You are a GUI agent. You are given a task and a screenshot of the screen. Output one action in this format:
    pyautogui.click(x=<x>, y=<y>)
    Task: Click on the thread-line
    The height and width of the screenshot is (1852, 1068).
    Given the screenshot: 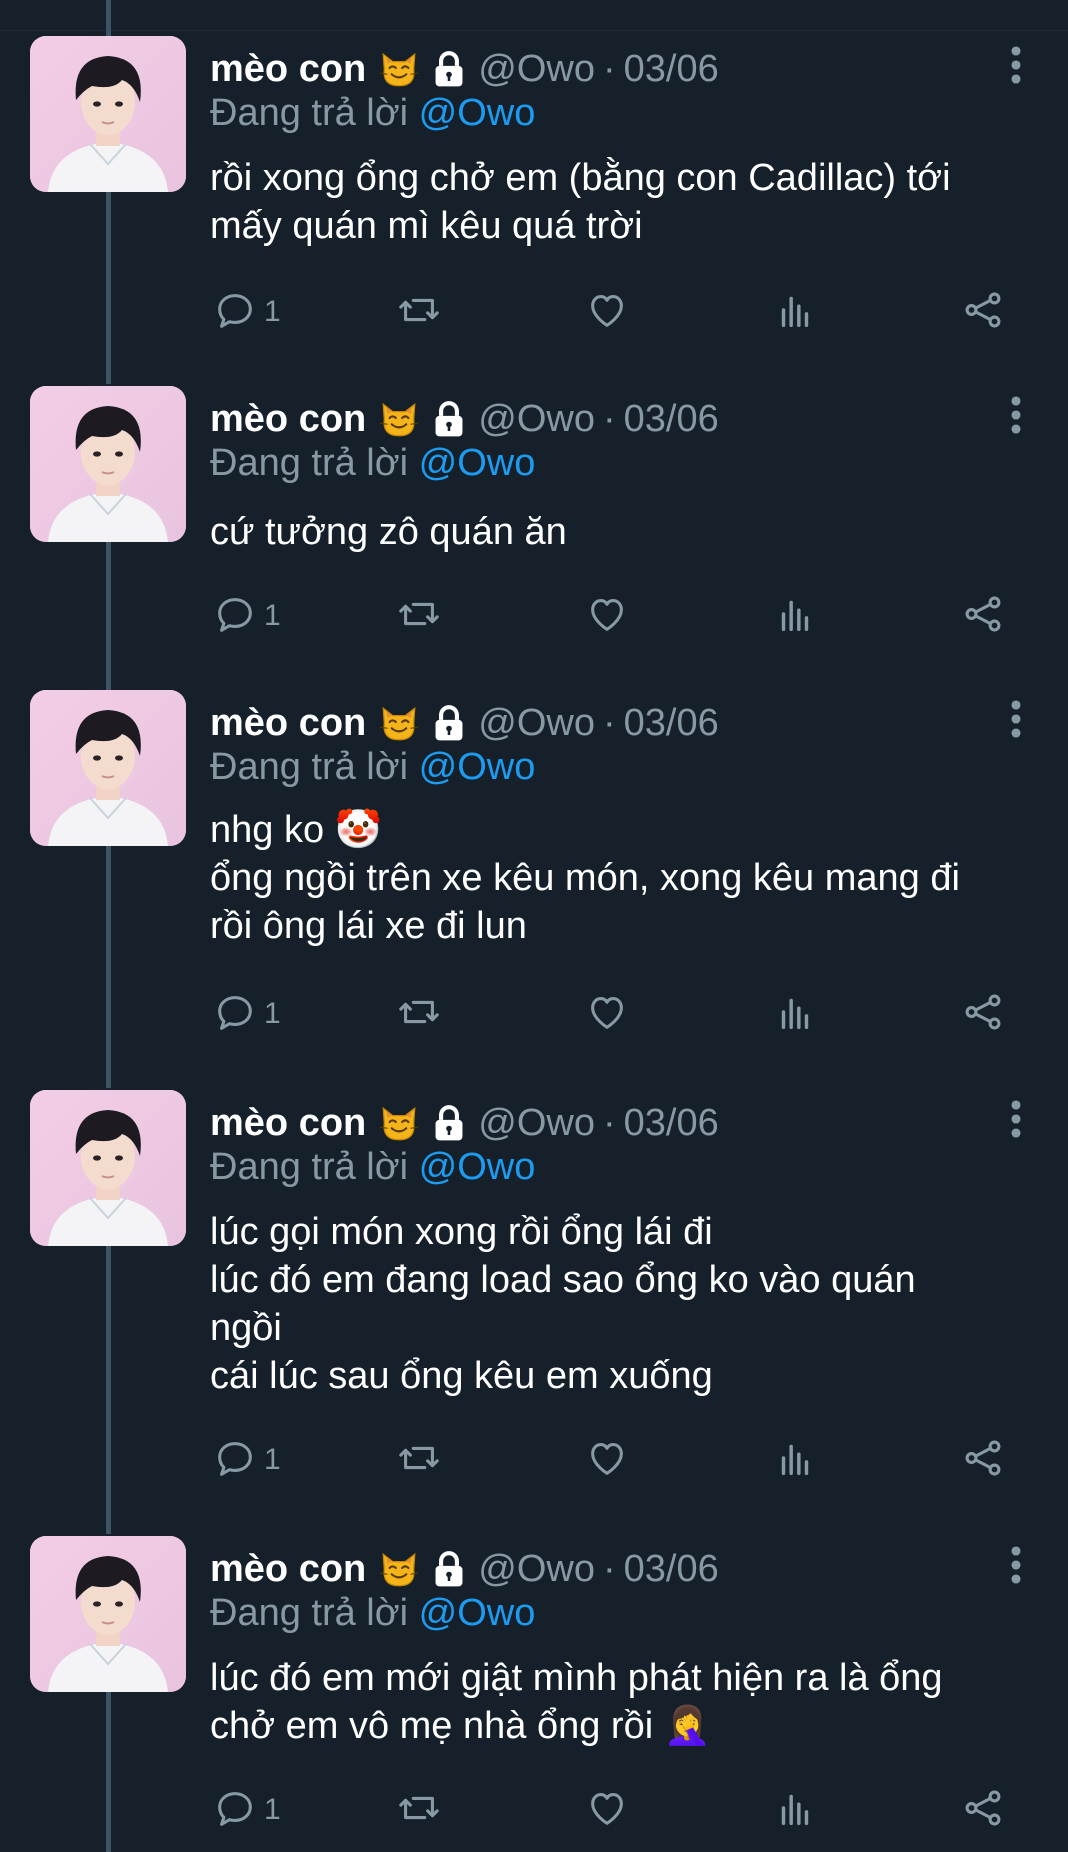 What is the action you would take?
    pyautogui.click(x=108, y=18)
    